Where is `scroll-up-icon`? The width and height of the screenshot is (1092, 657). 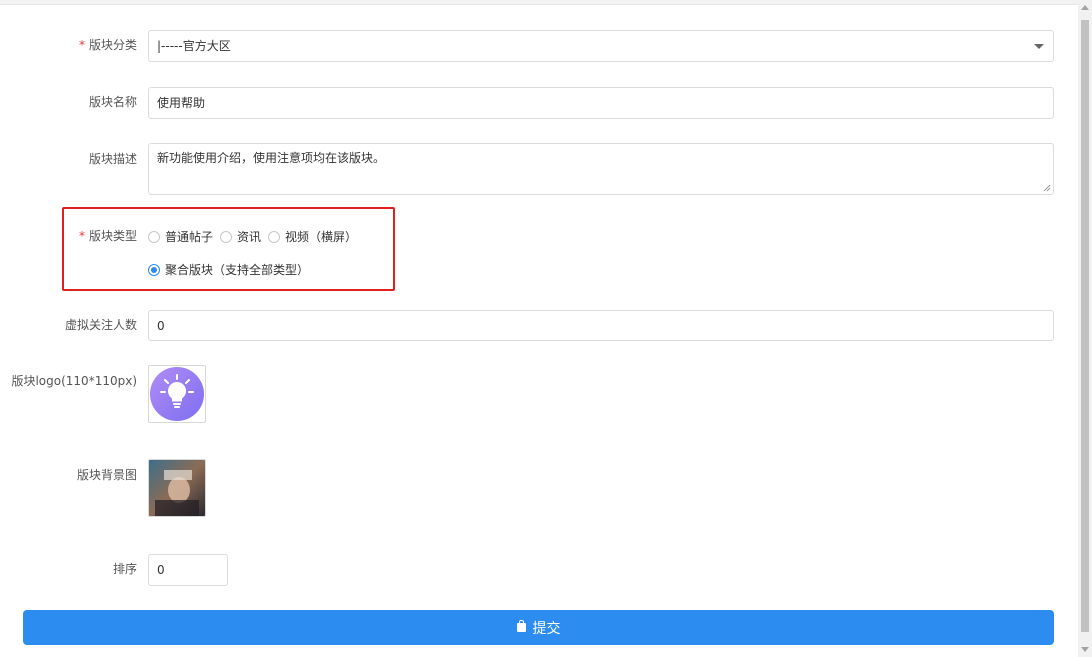 scroll-up-icon is located at coordinates (1085, 7).